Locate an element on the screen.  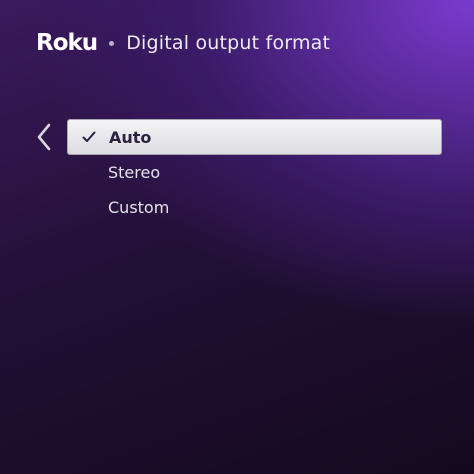
menu-item-label: Auto is located at coordinates (130, 137).